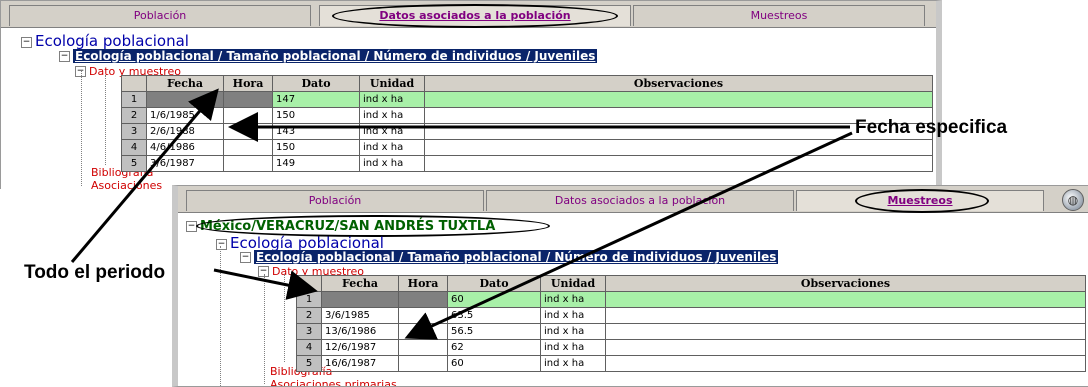  Describe the element at coordinates (144, 175) in the screenshot. I see `arrow-to-panel1-period` at that location.